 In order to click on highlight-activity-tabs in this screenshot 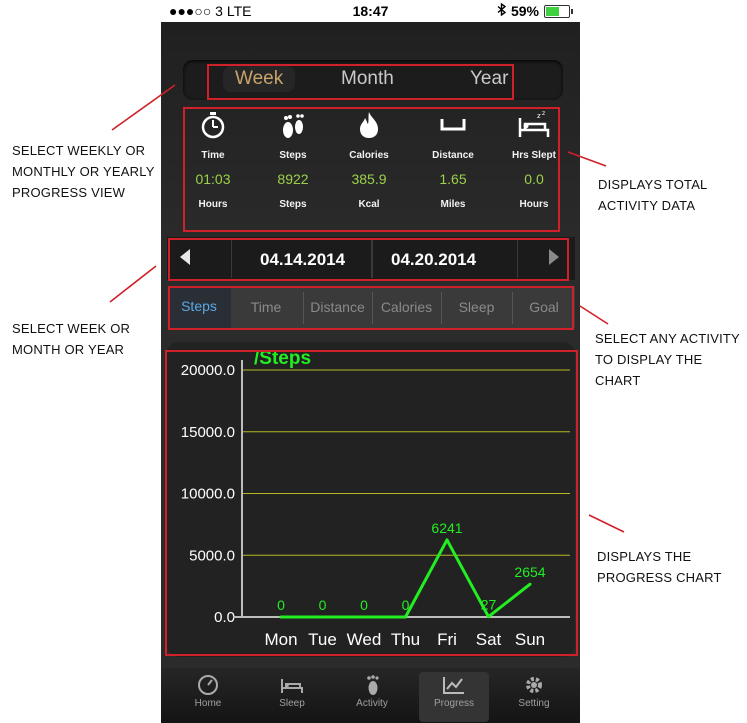, I will do `click(371, 308)`.